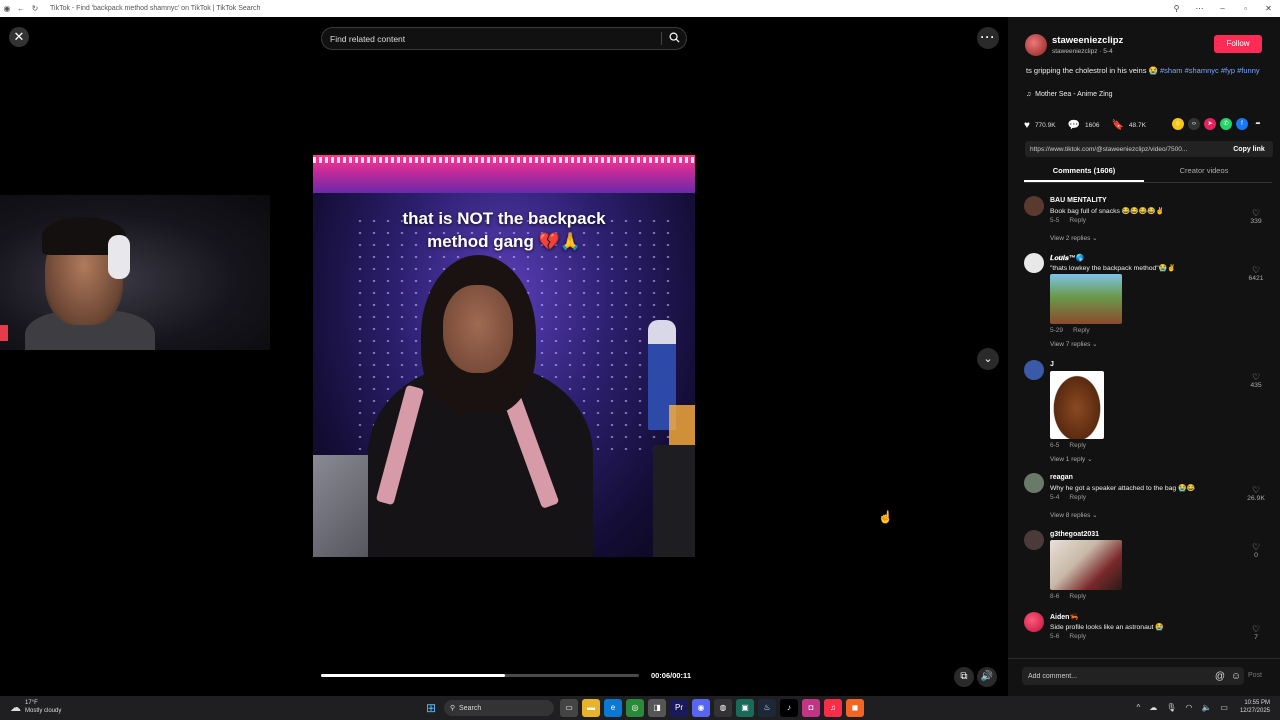 The height and width of the screenshot is (720, 1280). What do you see at coordinates (701, 708) in the screenshot?
I see `discord-icon: ◉` at bounding box center [701, 708].